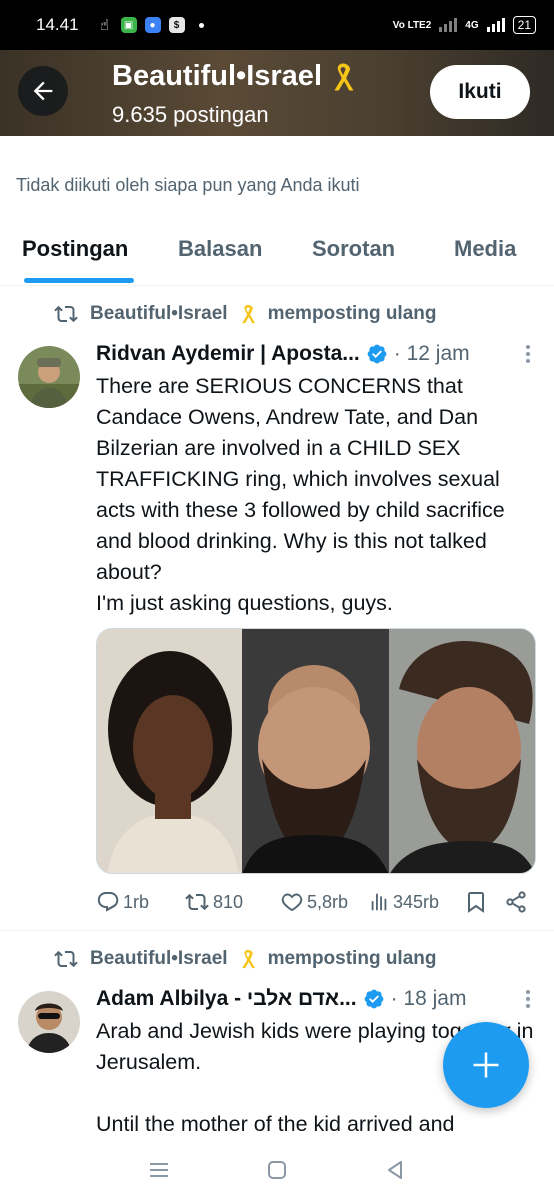 Image resolution: width=554 pixels, height=1200 pixels. What do you see at coordinates (228, 901) in the screenshot?
I see `repost-count: 810` at bounding box center [228, 901].